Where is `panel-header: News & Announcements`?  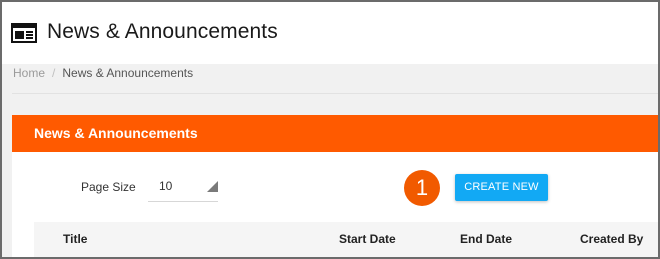 panel-header: News & Announcements is located at coordinates (335, 133).